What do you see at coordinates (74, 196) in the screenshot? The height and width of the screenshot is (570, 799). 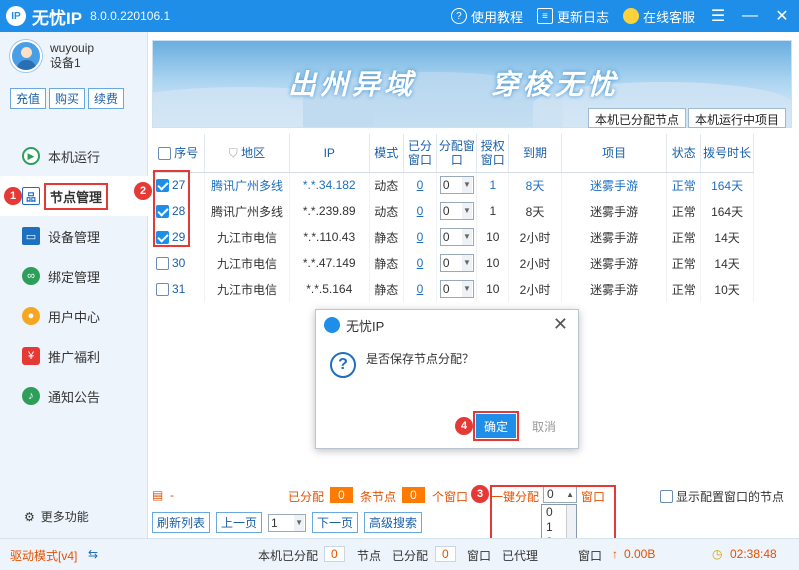 I see `sidebar-item-node-management: 1 品 节点管理` at bounding box center [74, 196].